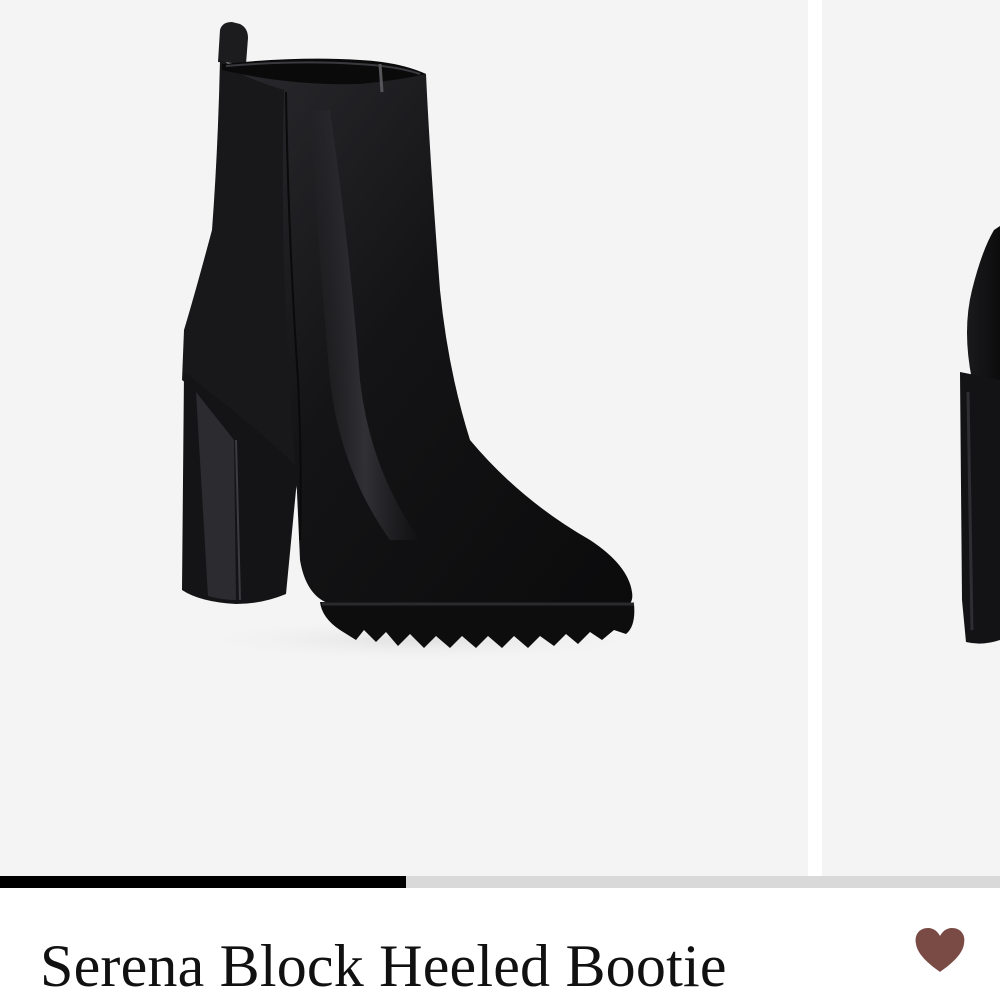  Describe the element at coordinates (383, 966) in the screenshot. I see `product-title: Serena Block Heeled Bootie` at that location.